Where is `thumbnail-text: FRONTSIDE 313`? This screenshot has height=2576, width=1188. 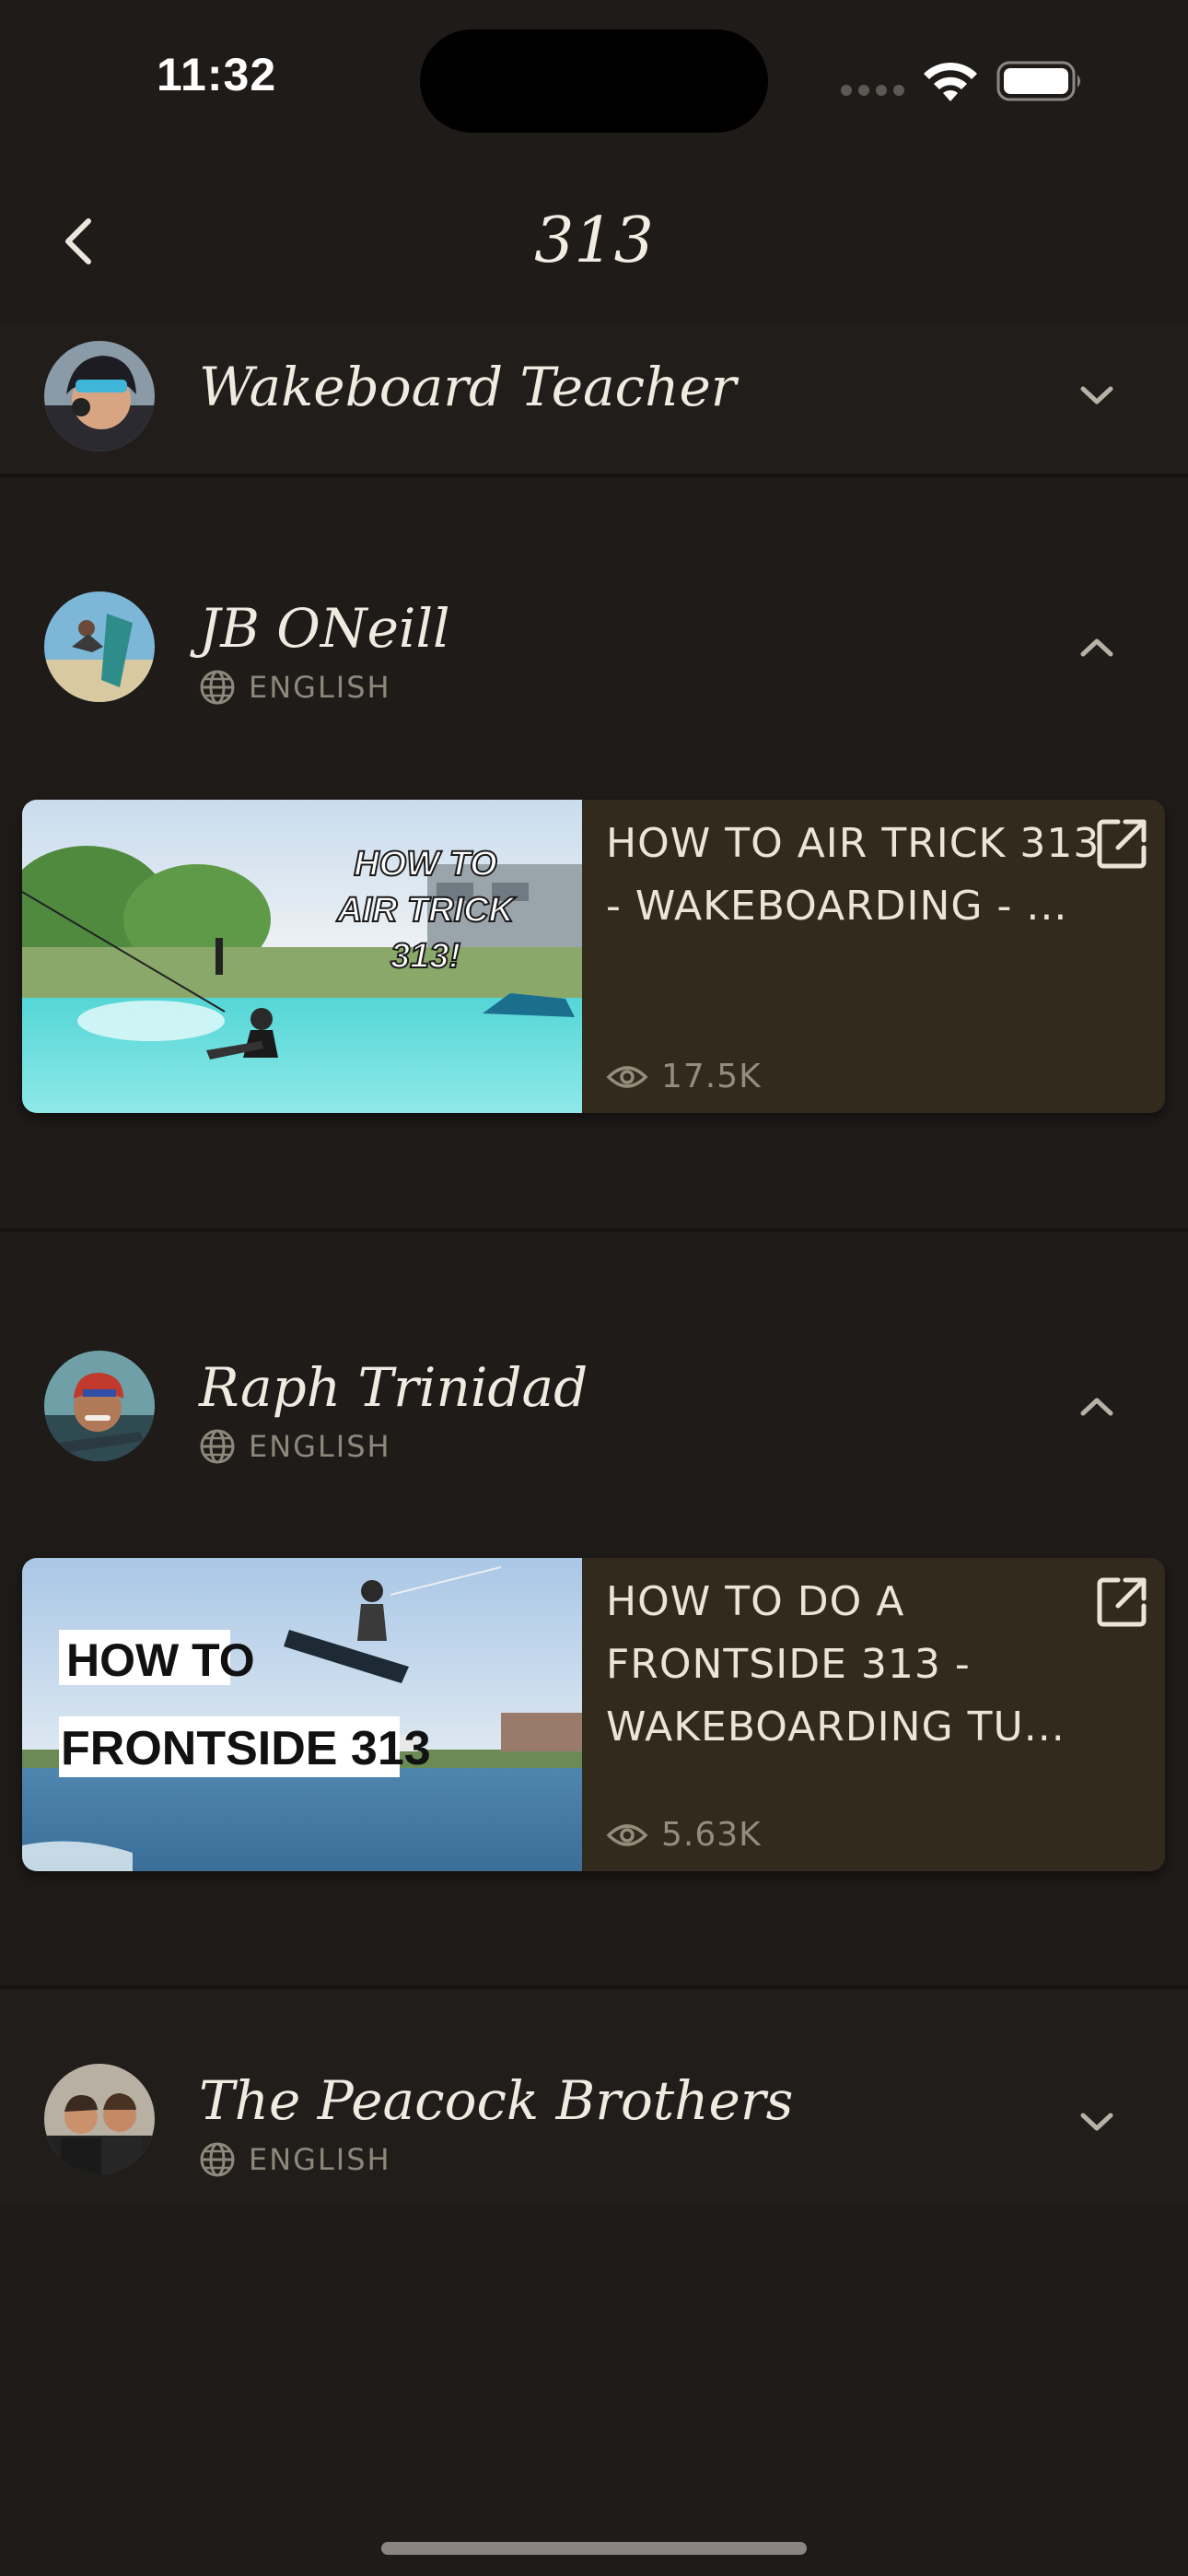 thumbnail-text: FRONTSIDE 313 is located at coordinates (246, 1748).